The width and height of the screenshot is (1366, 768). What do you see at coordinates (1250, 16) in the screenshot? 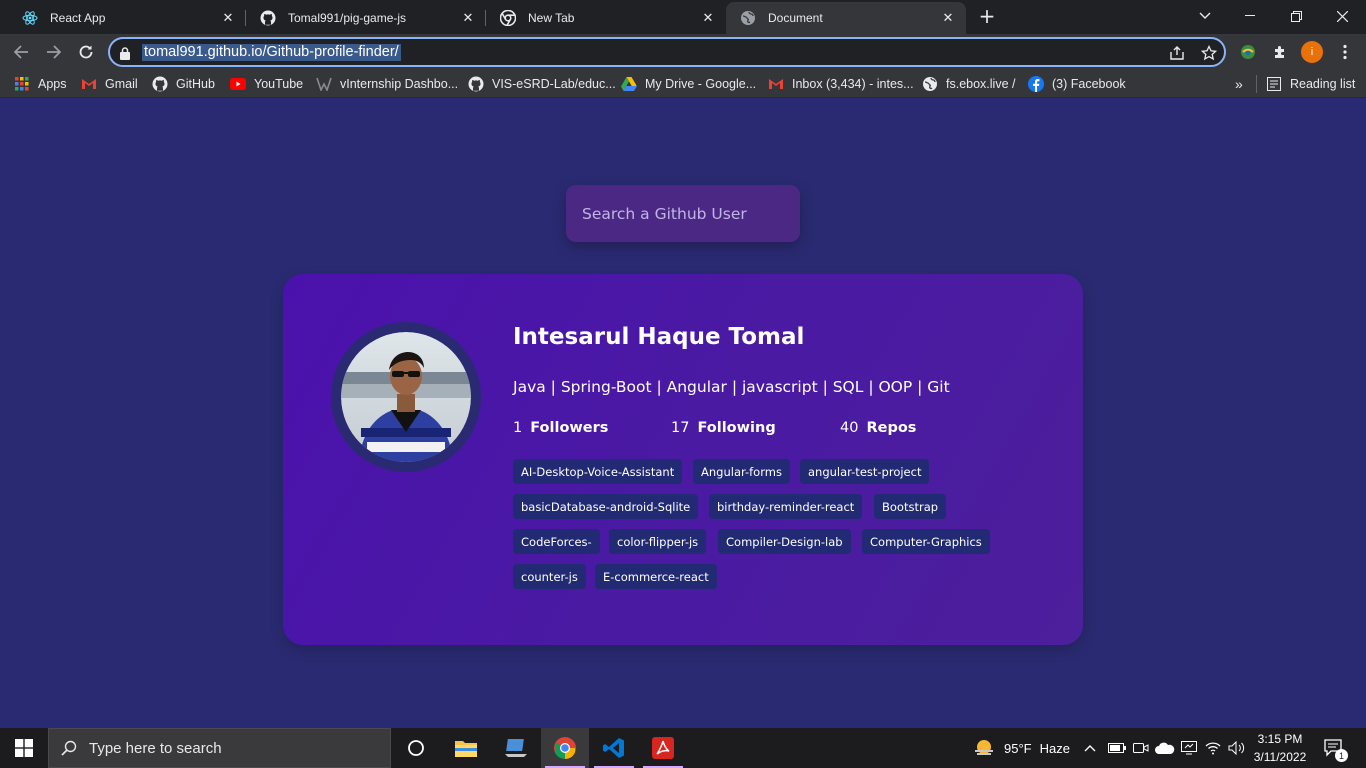
I see `minimize-window-icon` at bounding box center [1250, 16].